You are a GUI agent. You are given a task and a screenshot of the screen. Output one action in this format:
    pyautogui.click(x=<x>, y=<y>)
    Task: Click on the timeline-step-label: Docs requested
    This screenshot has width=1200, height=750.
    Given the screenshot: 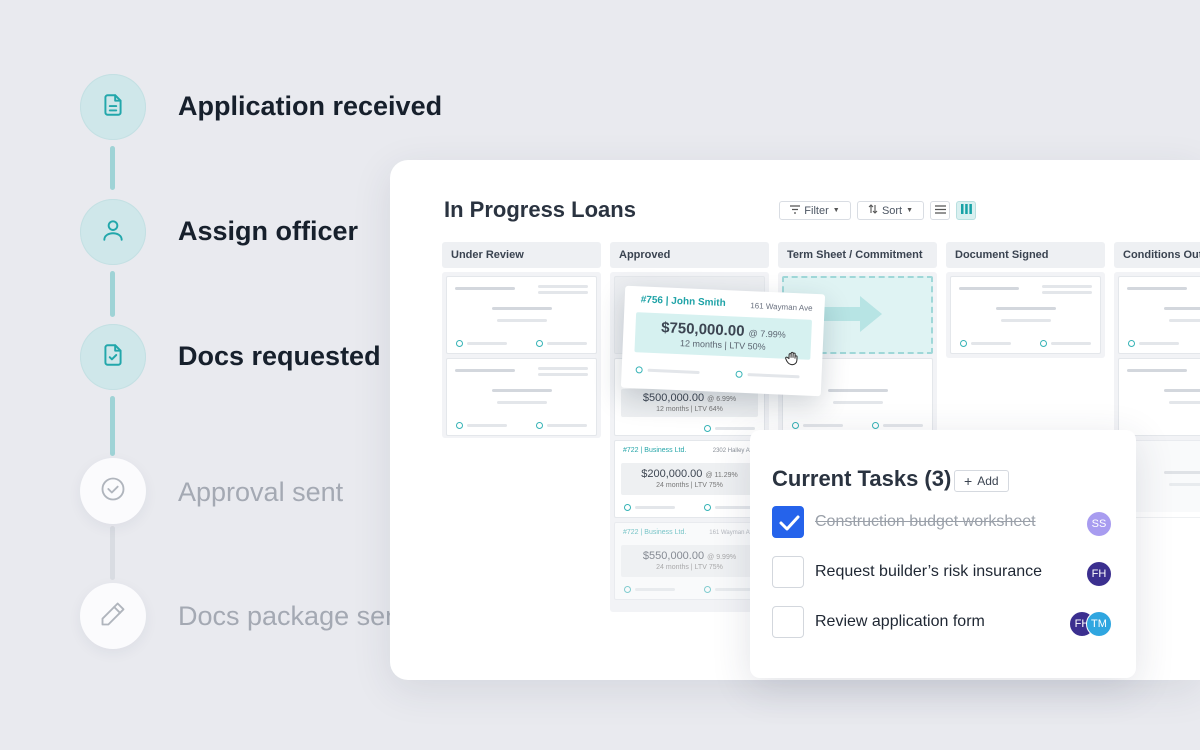 What is the action you would take?
    pyautogui.click(x=279, y=356)
    